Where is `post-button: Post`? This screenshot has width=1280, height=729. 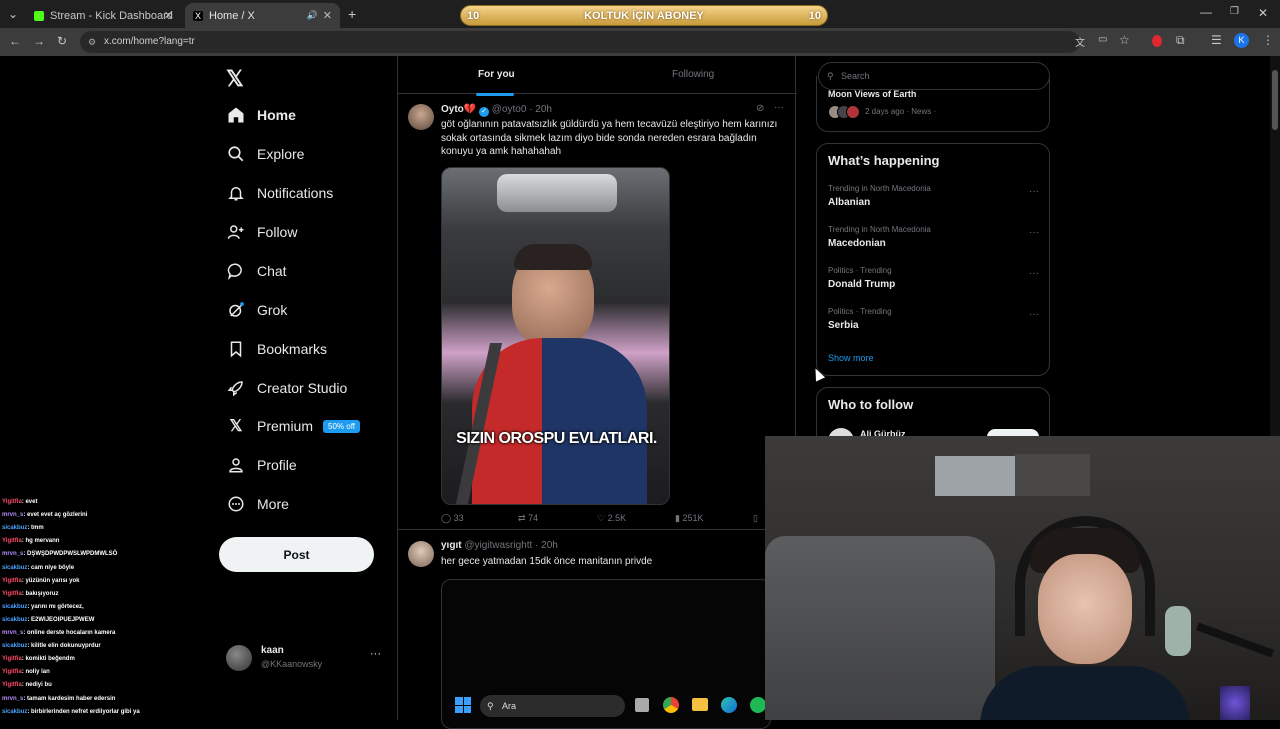 post-button: Post is located at coordinates (296, 554).